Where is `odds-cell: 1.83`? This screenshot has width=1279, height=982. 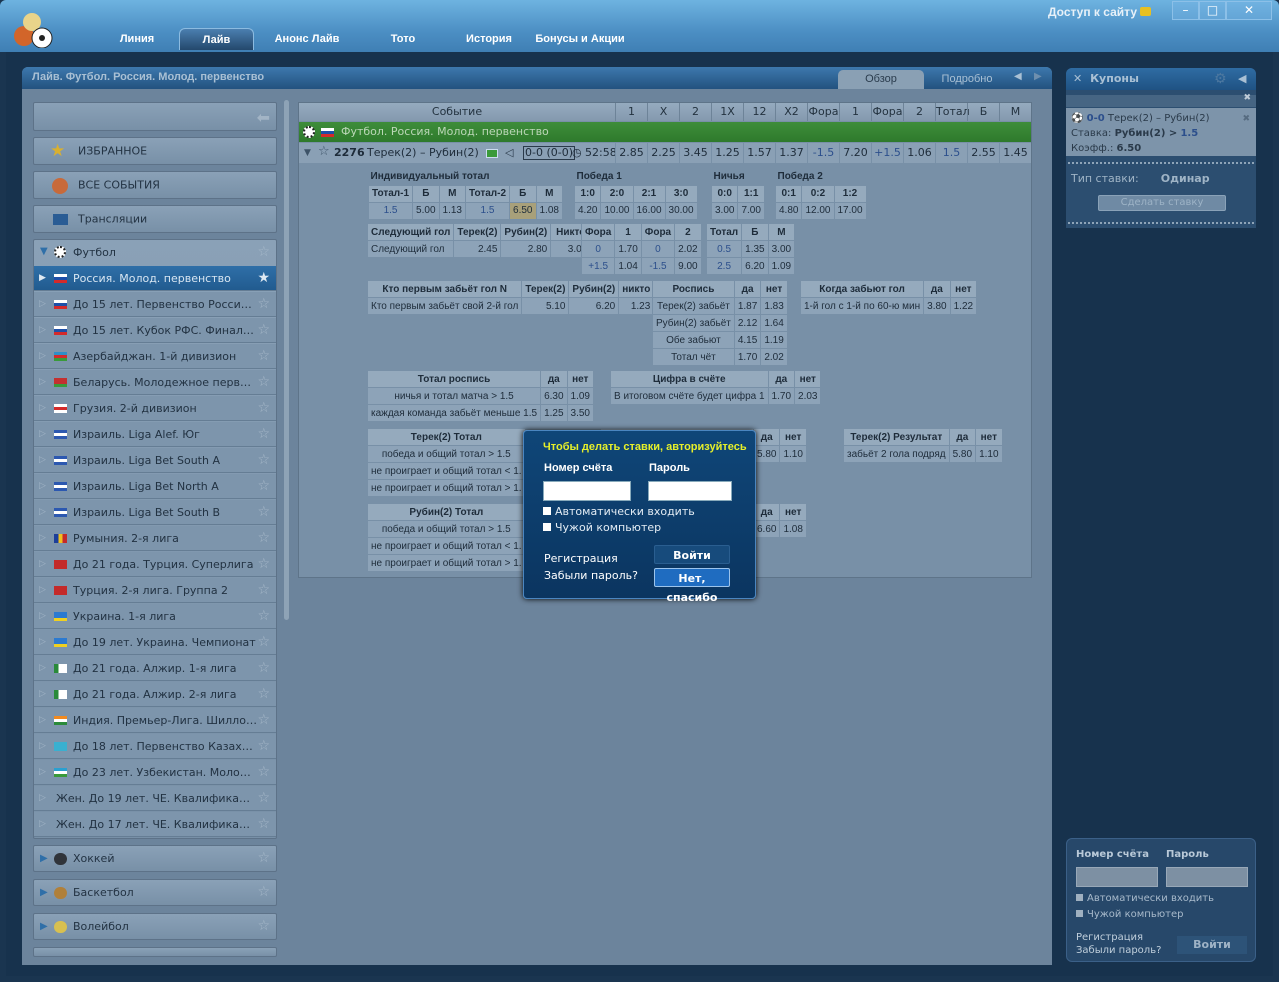
odds-cell: 1.83 is located at coordinates (774, 306).